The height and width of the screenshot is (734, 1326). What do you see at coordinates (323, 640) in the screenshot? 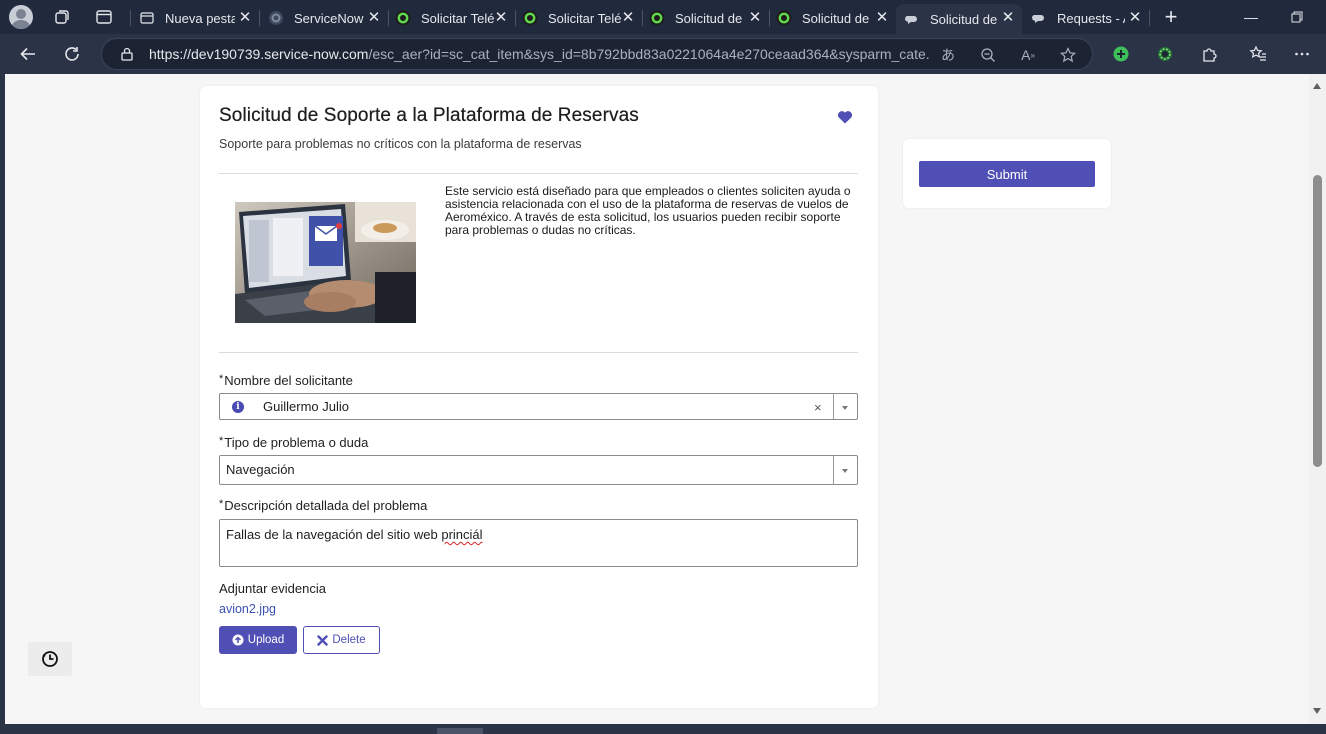
I see `delete-x-icon` at bounding box center [323, 640].